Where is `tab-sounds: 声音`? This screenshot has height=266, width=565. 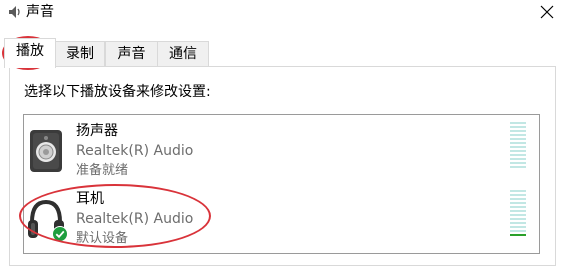 tab-sounds: 声音 is located at coordinates (131, 53).